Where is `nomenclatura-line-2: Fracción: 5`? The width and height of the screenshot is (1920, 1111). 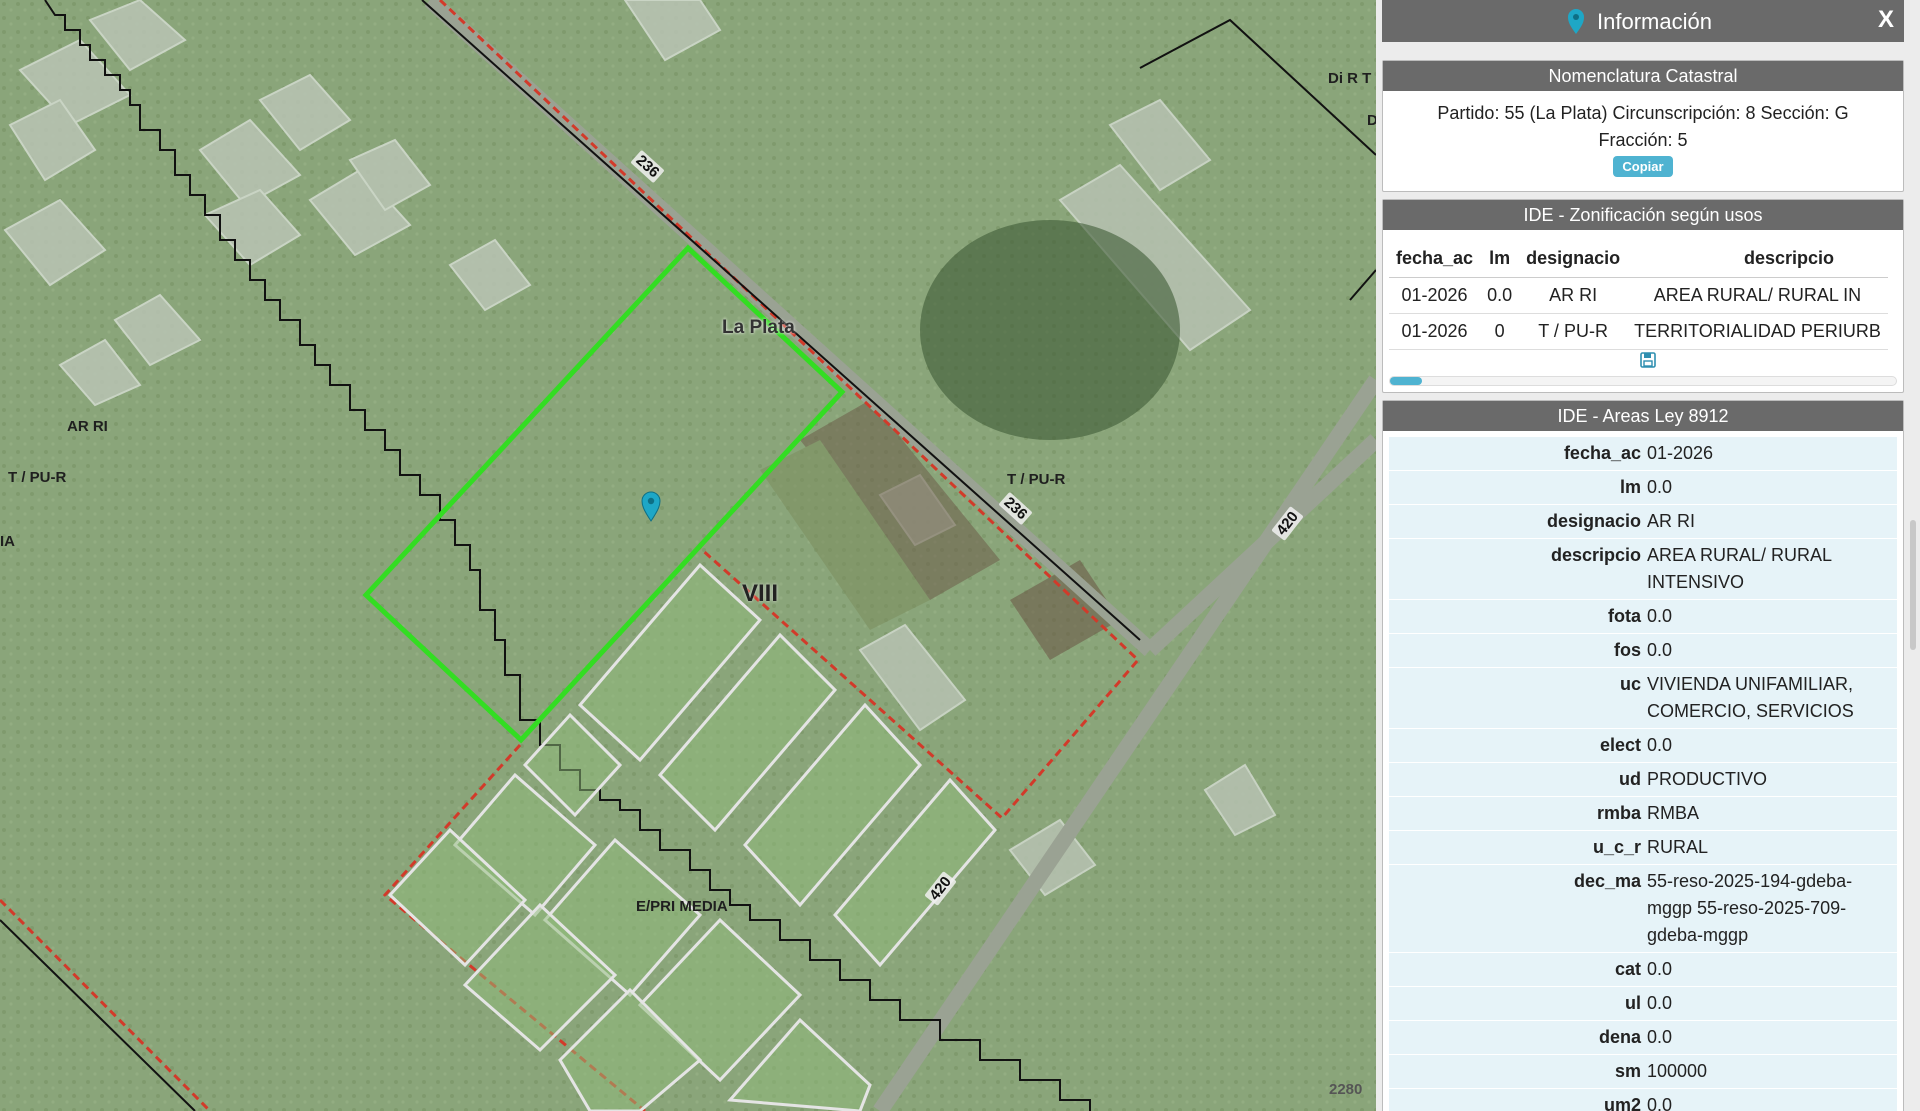
nomenclatura-line-2: Fracción: 5 is located at coordinates (1643, 140).